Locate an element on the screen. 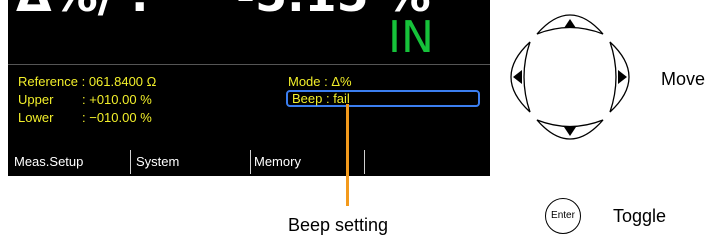 This screenshot has height=242, width=726. move-label: Move is located at coordinates (683, 79).